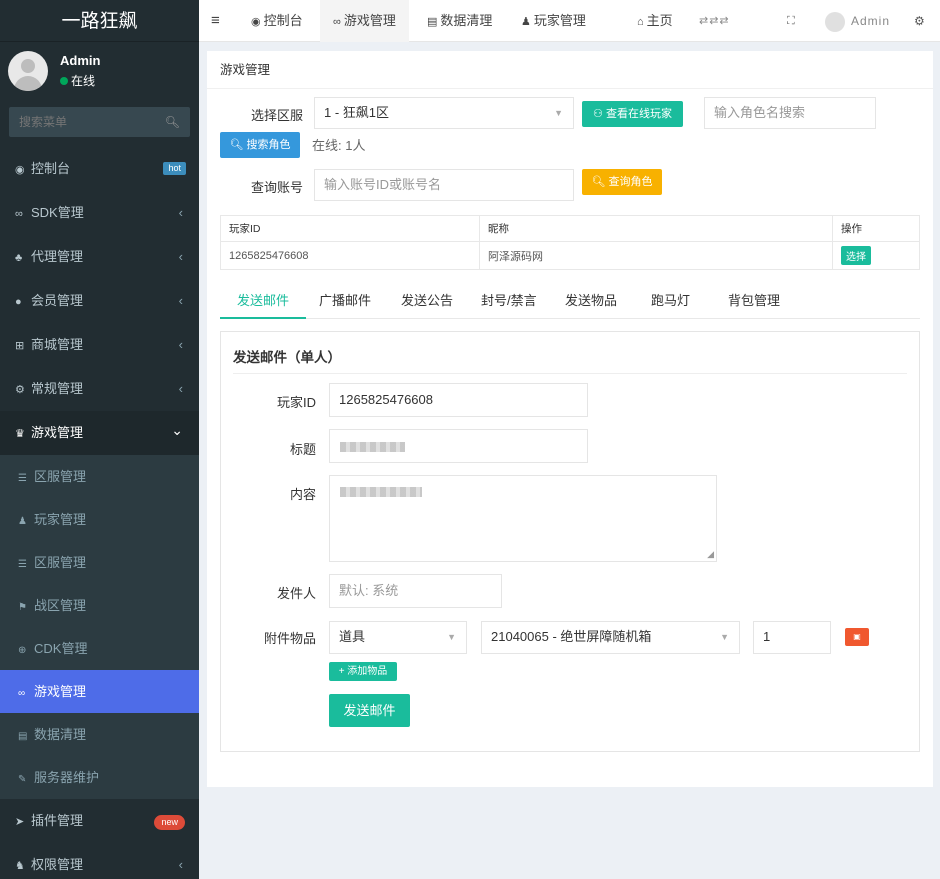 This screenshot has width=940, height=879. I want to click on tab-data-cleanup: ▤ 数据清理, so click(459, 21).